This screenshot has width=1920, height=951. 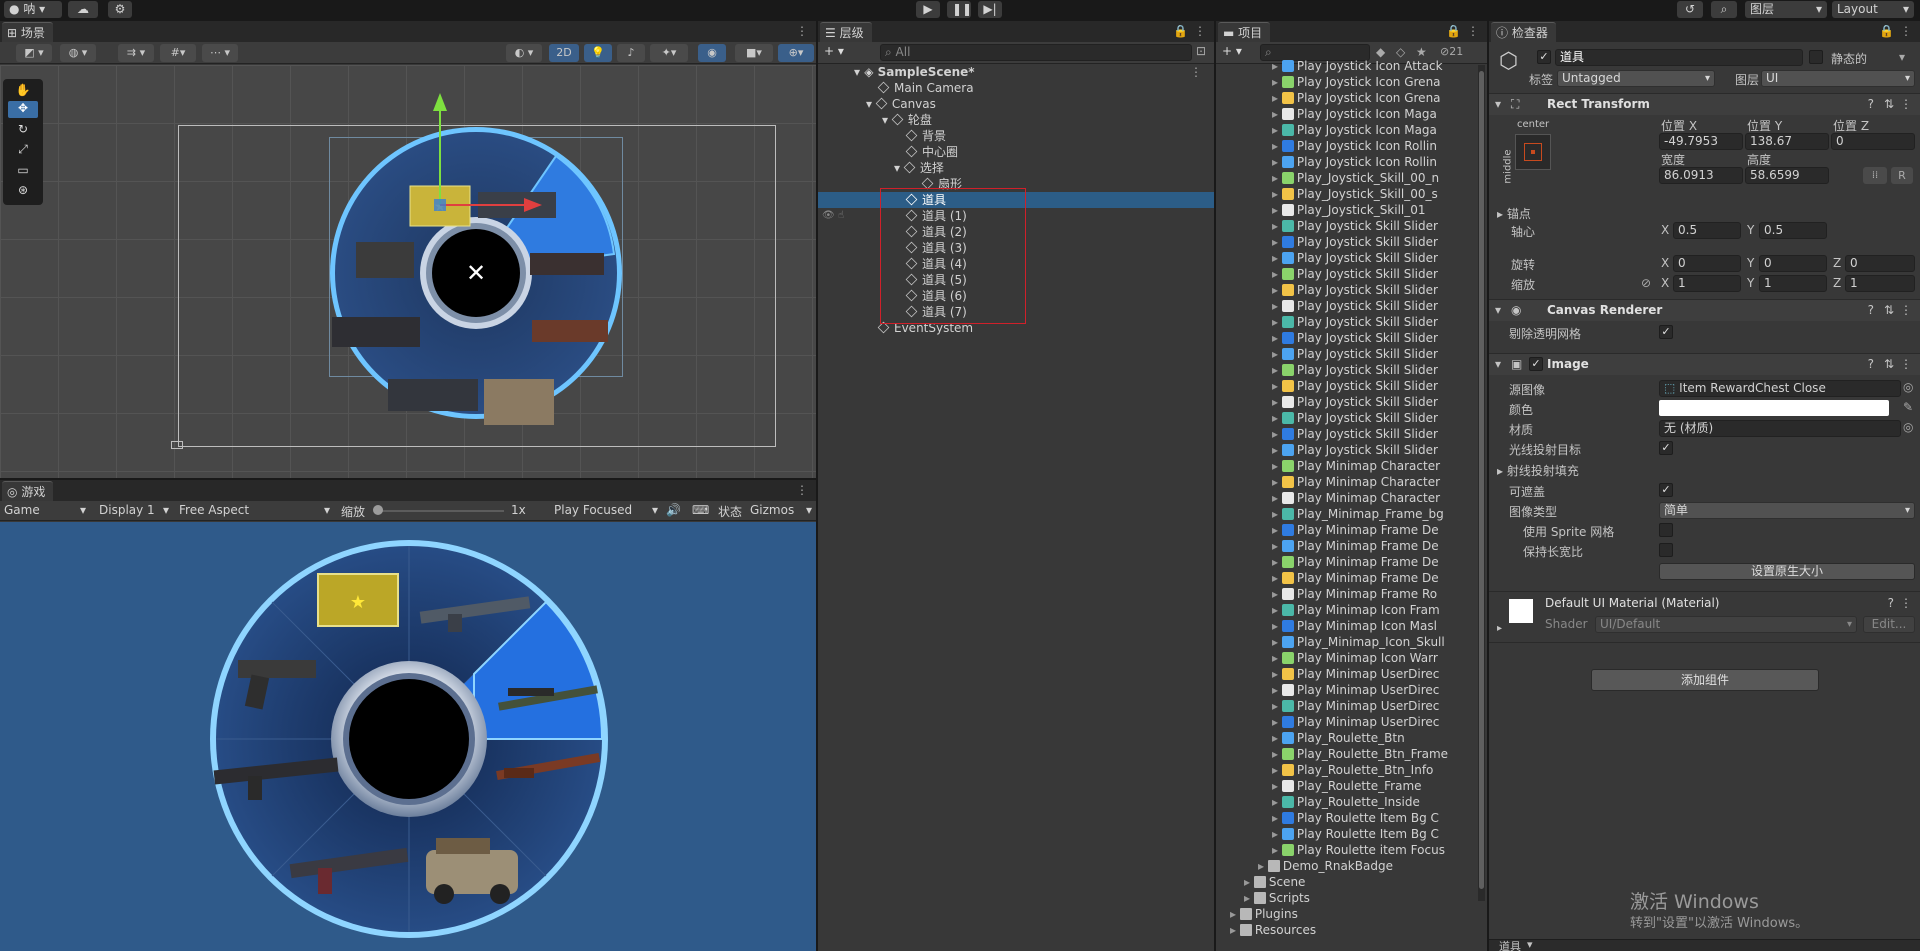 What do you see at coordinates (1705, 680) in the screenshot?
I see `add-component-button: 添加组件` at bounding box center [1705, 680].